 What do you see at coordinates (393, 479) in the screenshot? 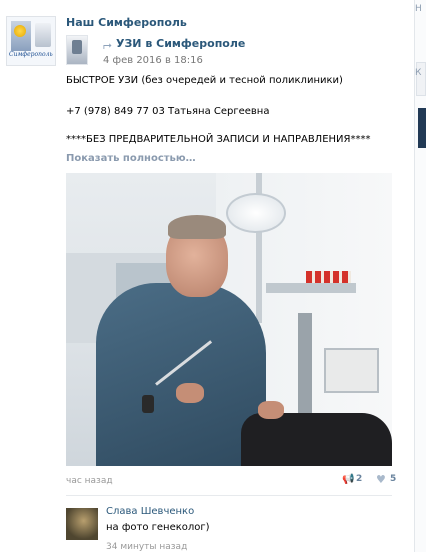
I see `like-count: 5` at bounding box center [393, 479].